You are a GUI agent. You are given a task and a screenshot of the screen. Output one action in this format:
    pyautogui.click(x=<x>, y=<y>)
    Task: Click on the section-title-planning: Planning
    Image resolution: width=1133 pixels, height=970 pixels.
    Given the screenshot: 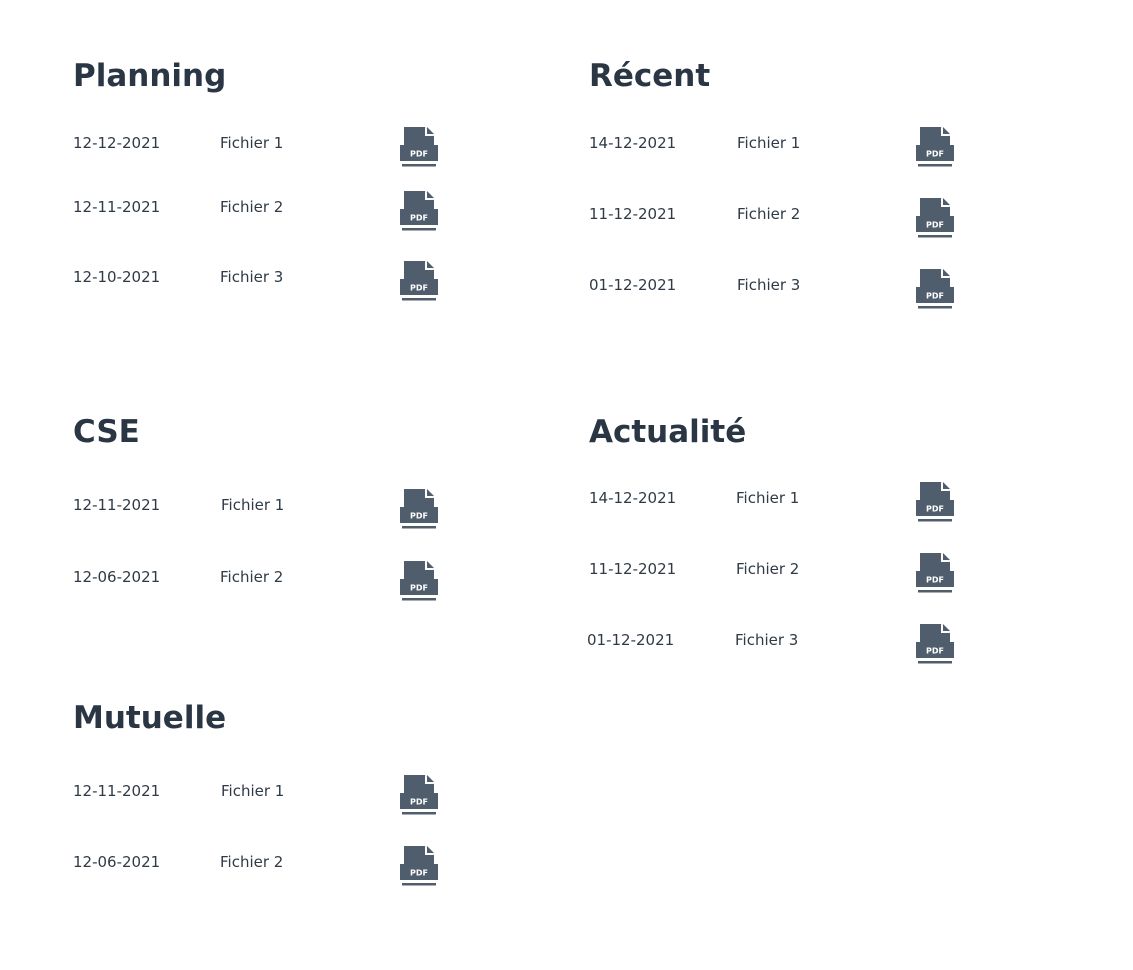 What is the action you would take?
    pyautogui.click(x=150, y=76)
    